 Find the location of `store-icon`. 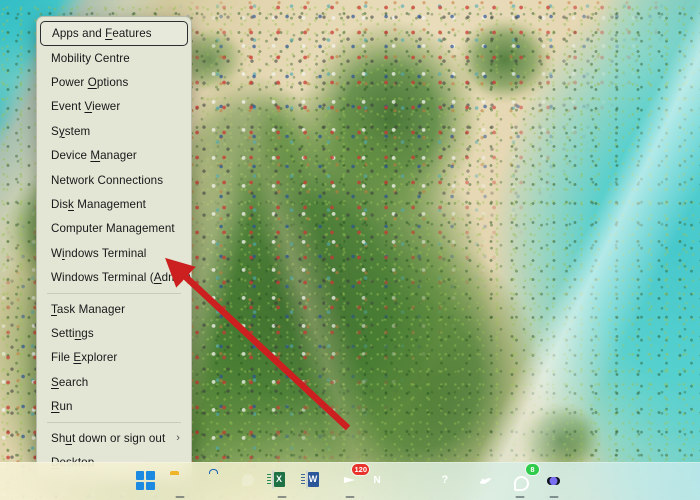

store-icon is located at coordinates (214, 480).